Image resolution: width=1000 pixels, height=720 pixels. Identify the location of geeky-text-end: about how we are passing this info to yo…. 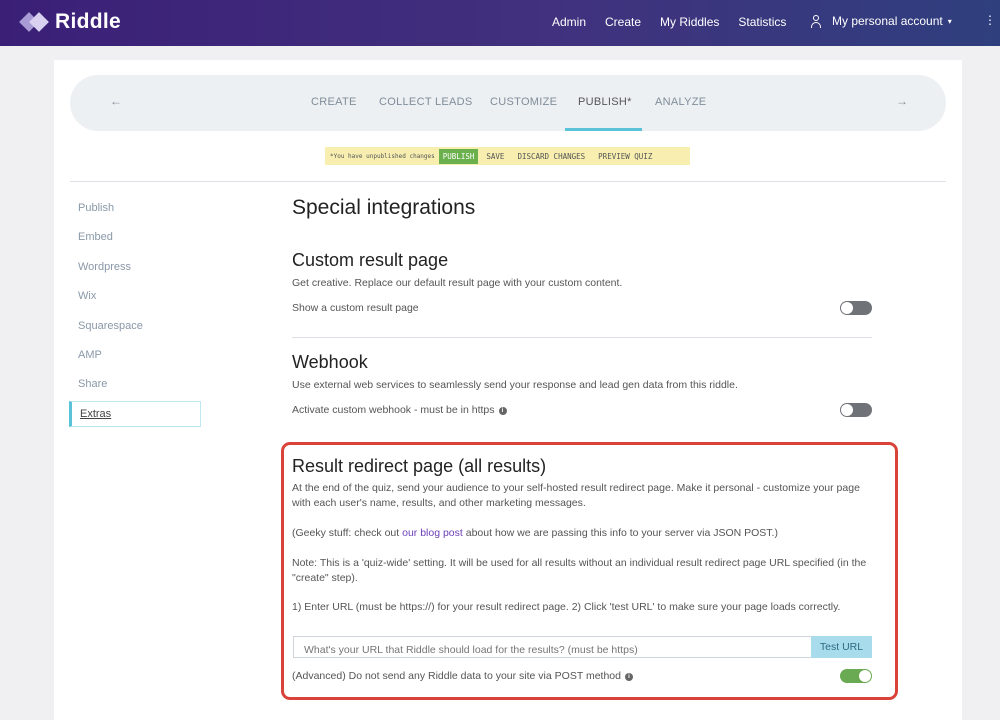
(620, 533).